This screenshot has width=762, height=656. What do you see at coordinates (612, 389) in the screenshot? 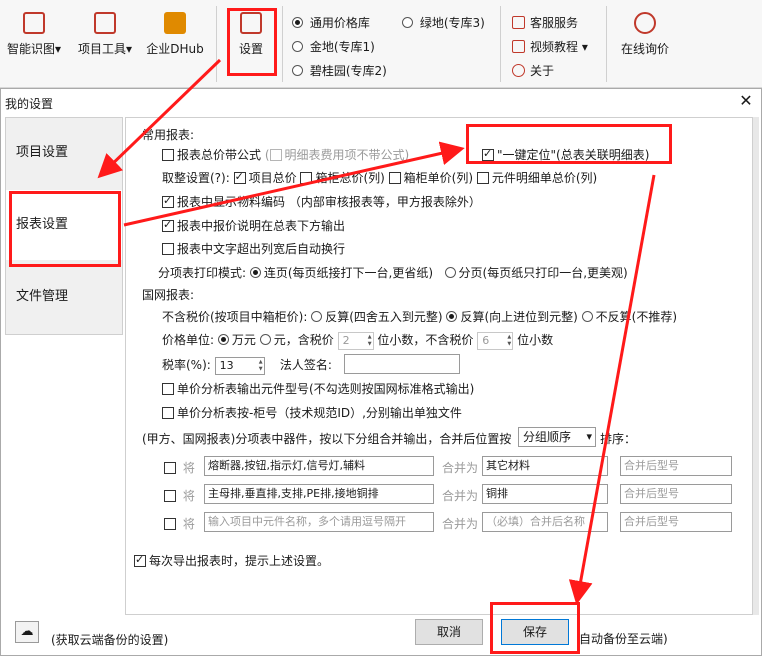
I see `arrow-locate-to-save` at bounding box center [612, 389].